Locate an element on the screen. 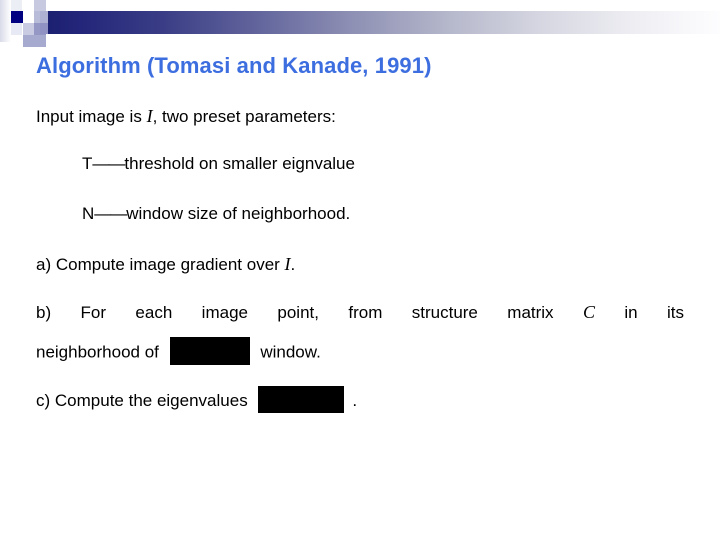  header-gradient-bar is located at coordinates (380, 22).